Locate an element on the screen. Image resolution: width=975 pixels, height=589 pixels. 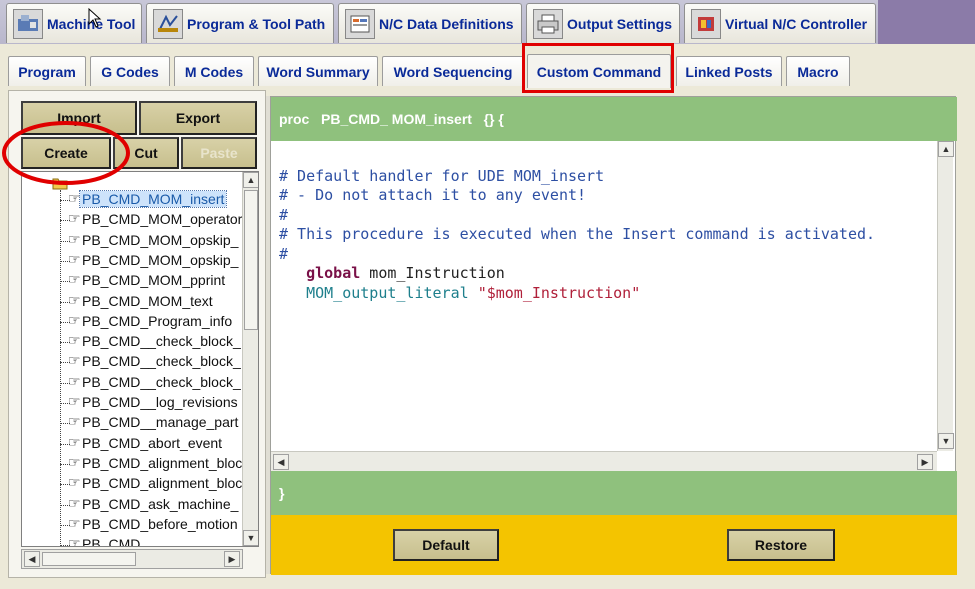
proc-header-text: proc PB_CMD_ MOM_insert {} { is located at coordinates (391, 119).